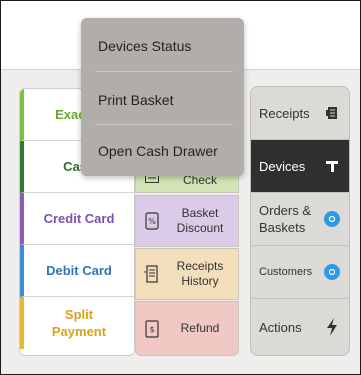 The height and width of the screenshot is (375, 361). Describe the element at coordinates (332, 113) in the screenshot. I see `receipt-icon` at that location.